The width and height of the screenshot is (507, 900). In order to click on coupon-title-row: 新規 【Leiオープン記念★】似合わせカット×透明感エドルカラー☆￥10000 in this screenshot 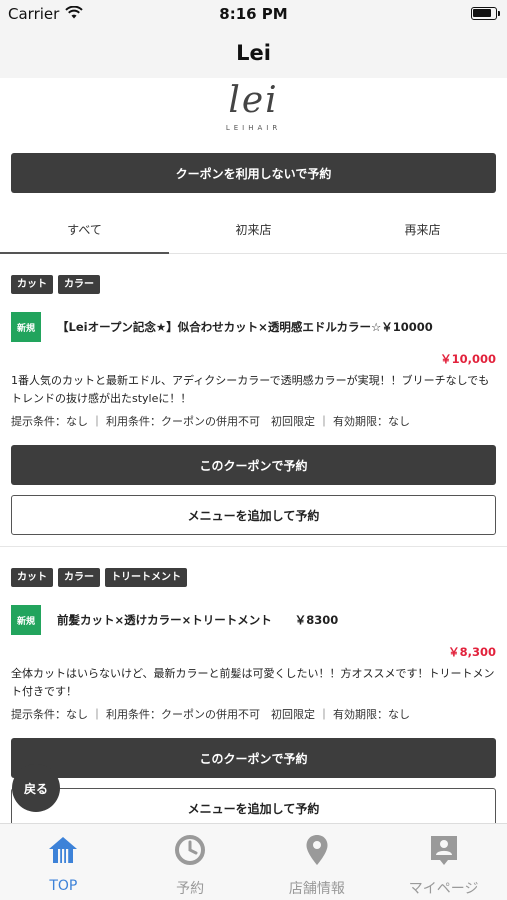, I will do `click(253, 327)`.